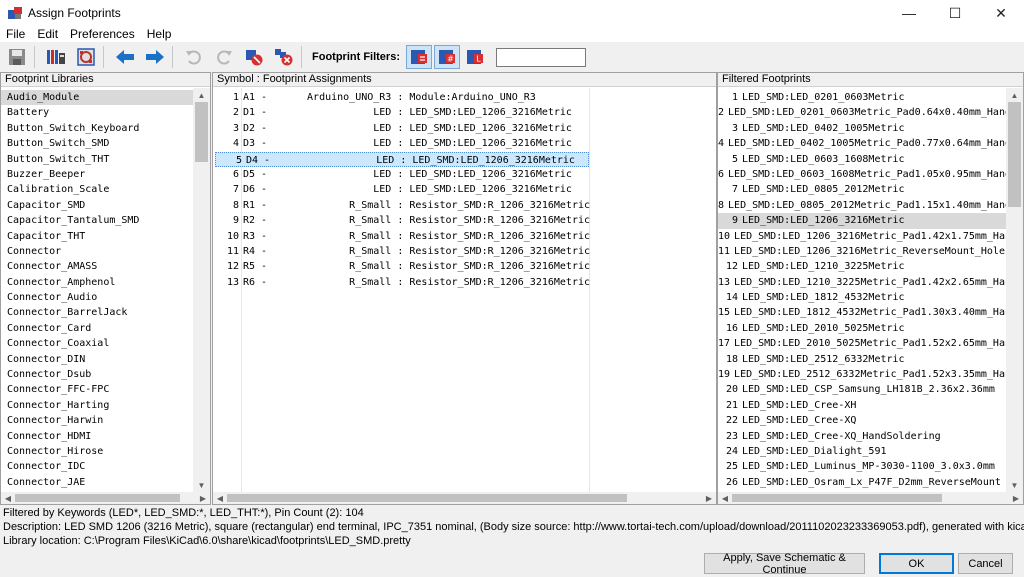  Describe the element at coordinates (985, 563) in the screenshot. I see `cancel-button: Cancel` at that location.